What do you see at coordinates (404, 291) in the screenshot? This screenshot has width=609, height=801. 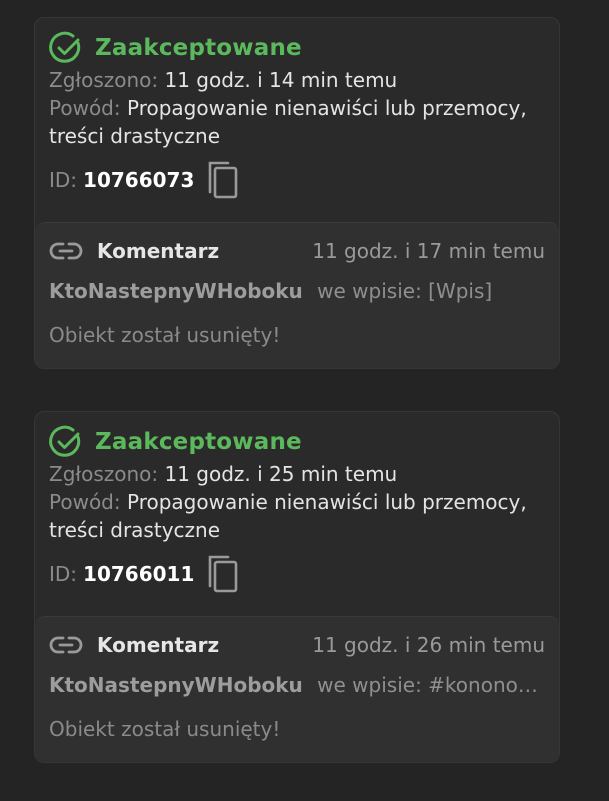 I see `object-context: we wpisie: [Wpis]` at bounding box center [404, 291].